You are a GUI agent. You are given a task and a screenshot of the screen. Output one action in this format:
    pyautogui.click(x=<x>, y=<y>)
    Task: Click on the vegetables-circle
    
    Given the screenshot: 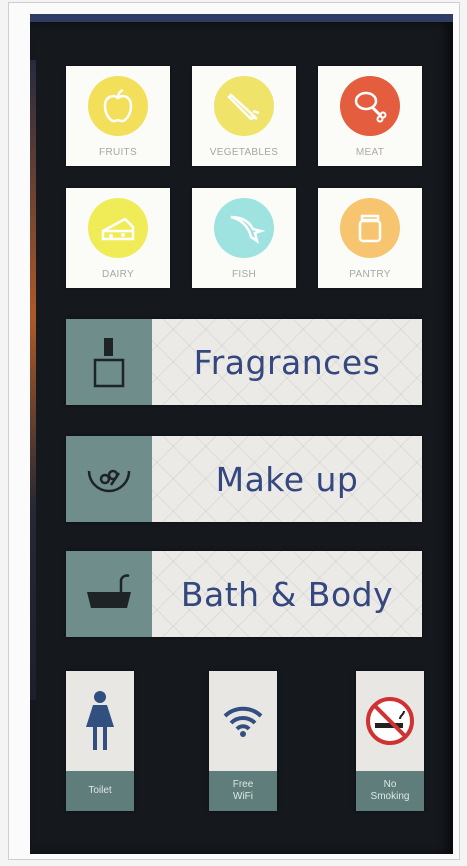 What is the action you would take?
    pyautogui.click(x=244, y=106)
    